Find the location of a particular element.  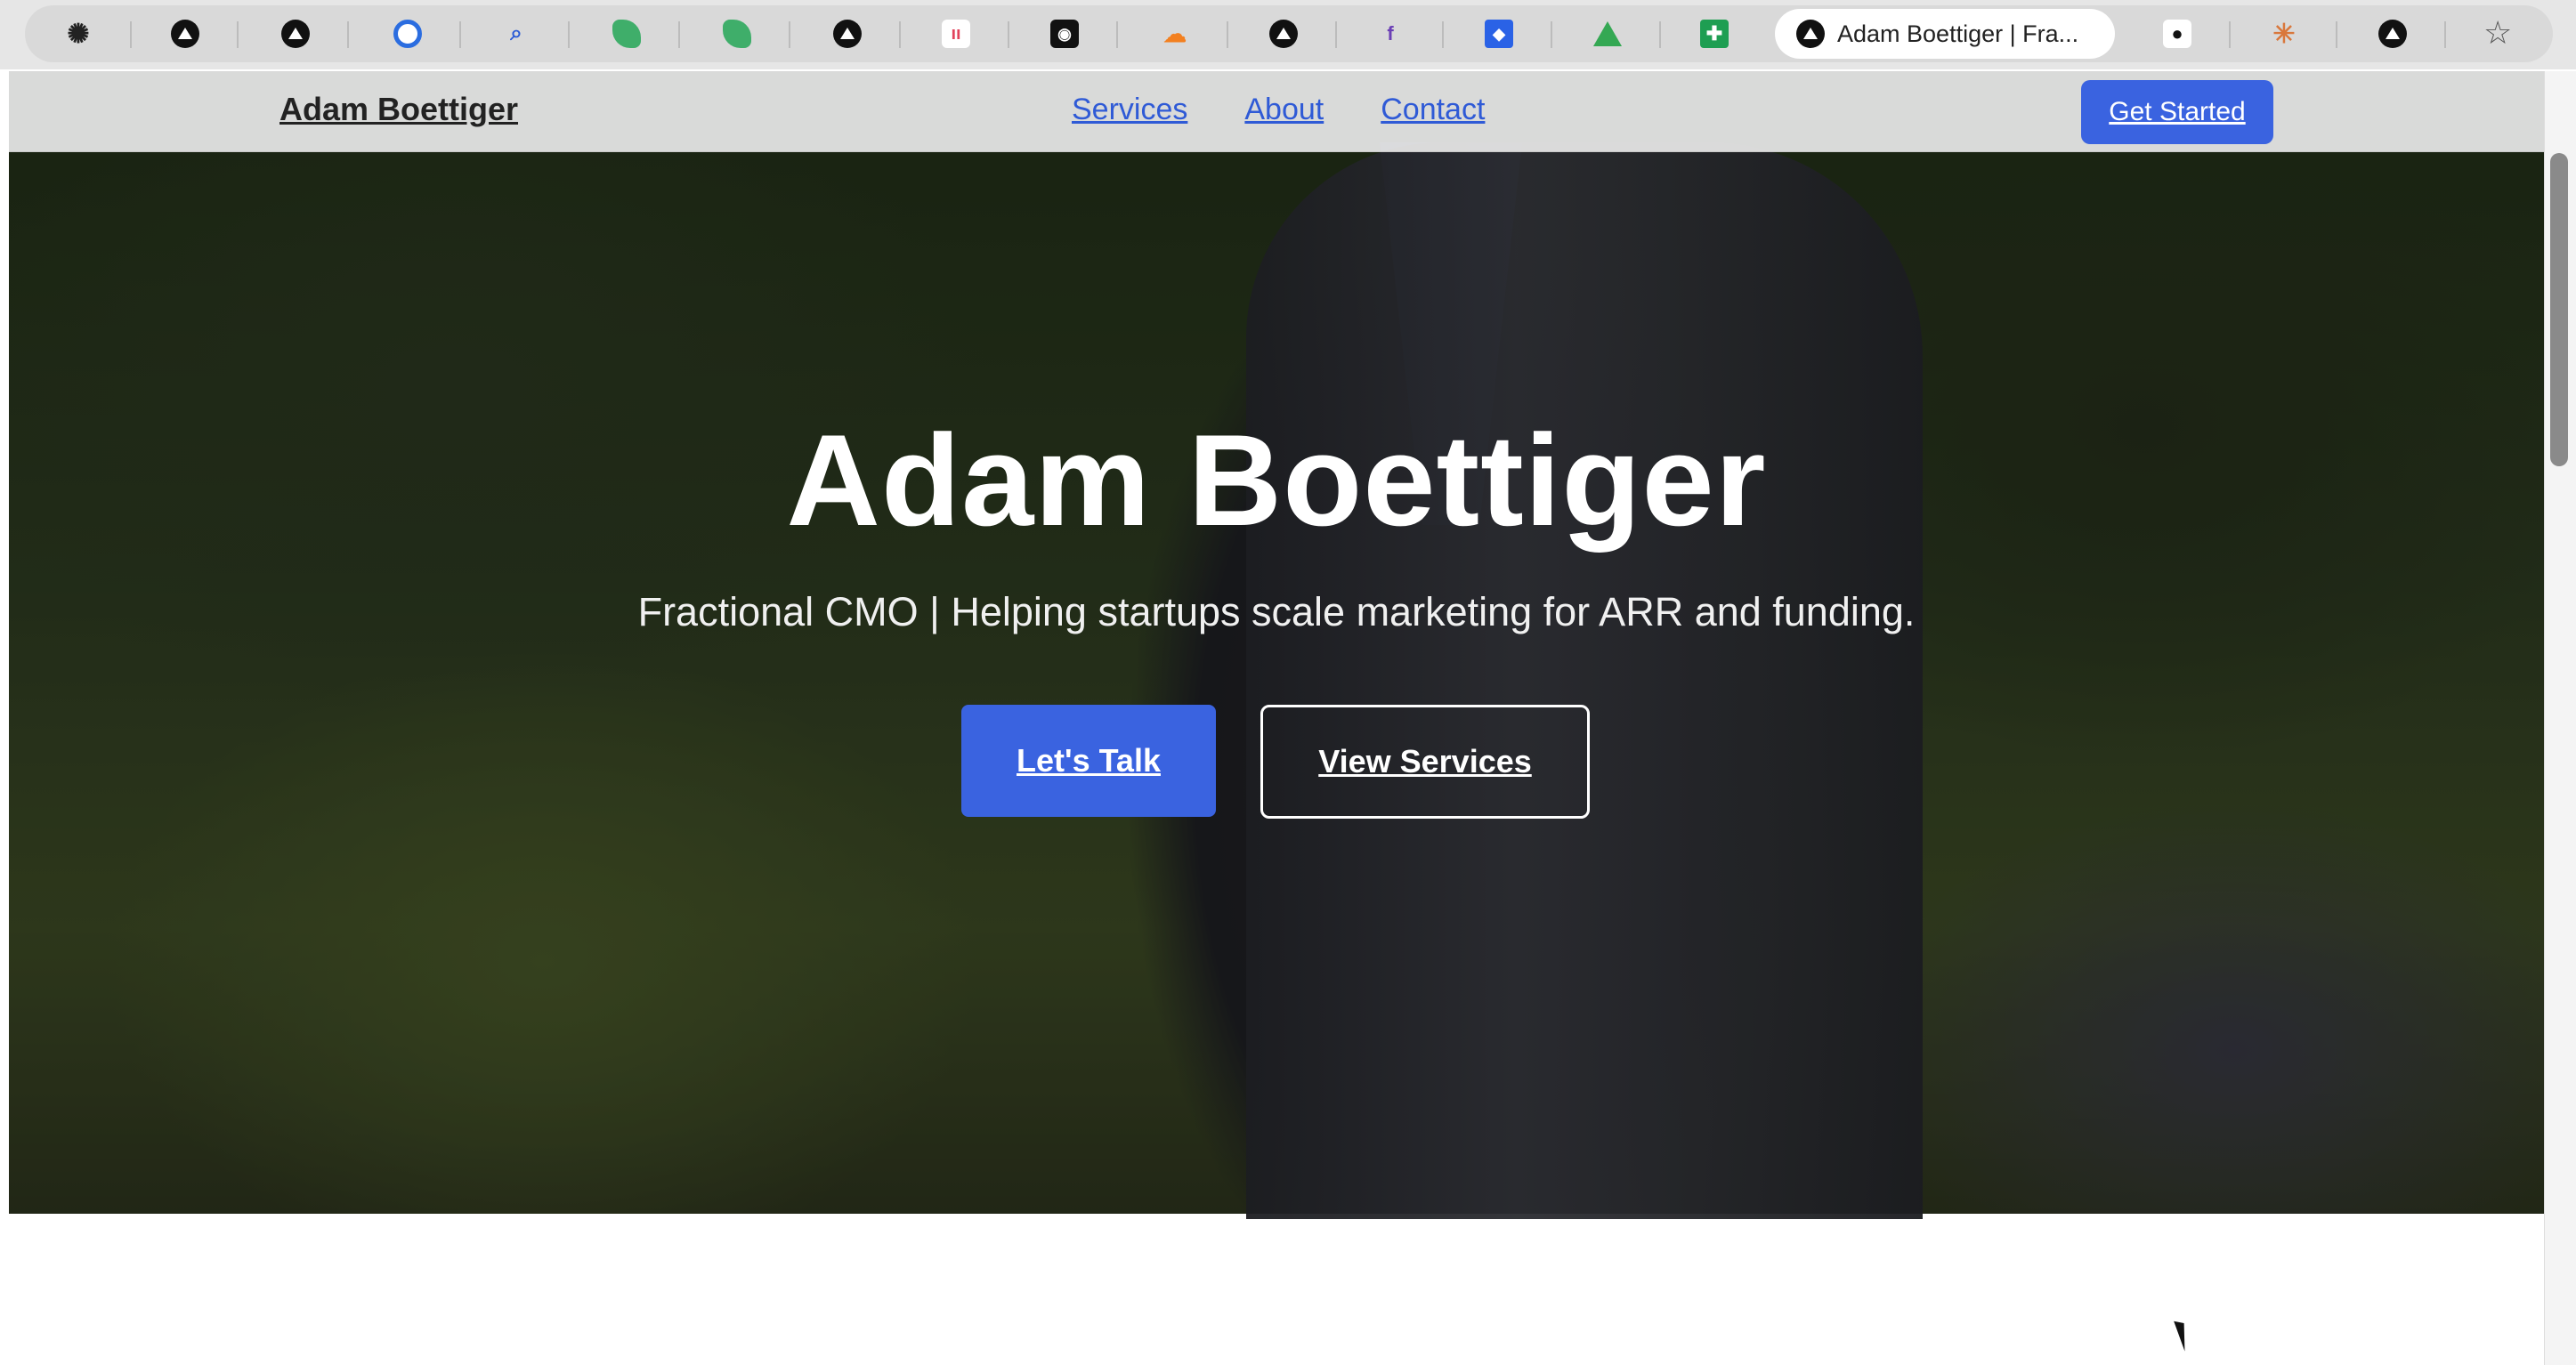

google-sheets-icon: ✚ is located at coordinates (1714, 34).